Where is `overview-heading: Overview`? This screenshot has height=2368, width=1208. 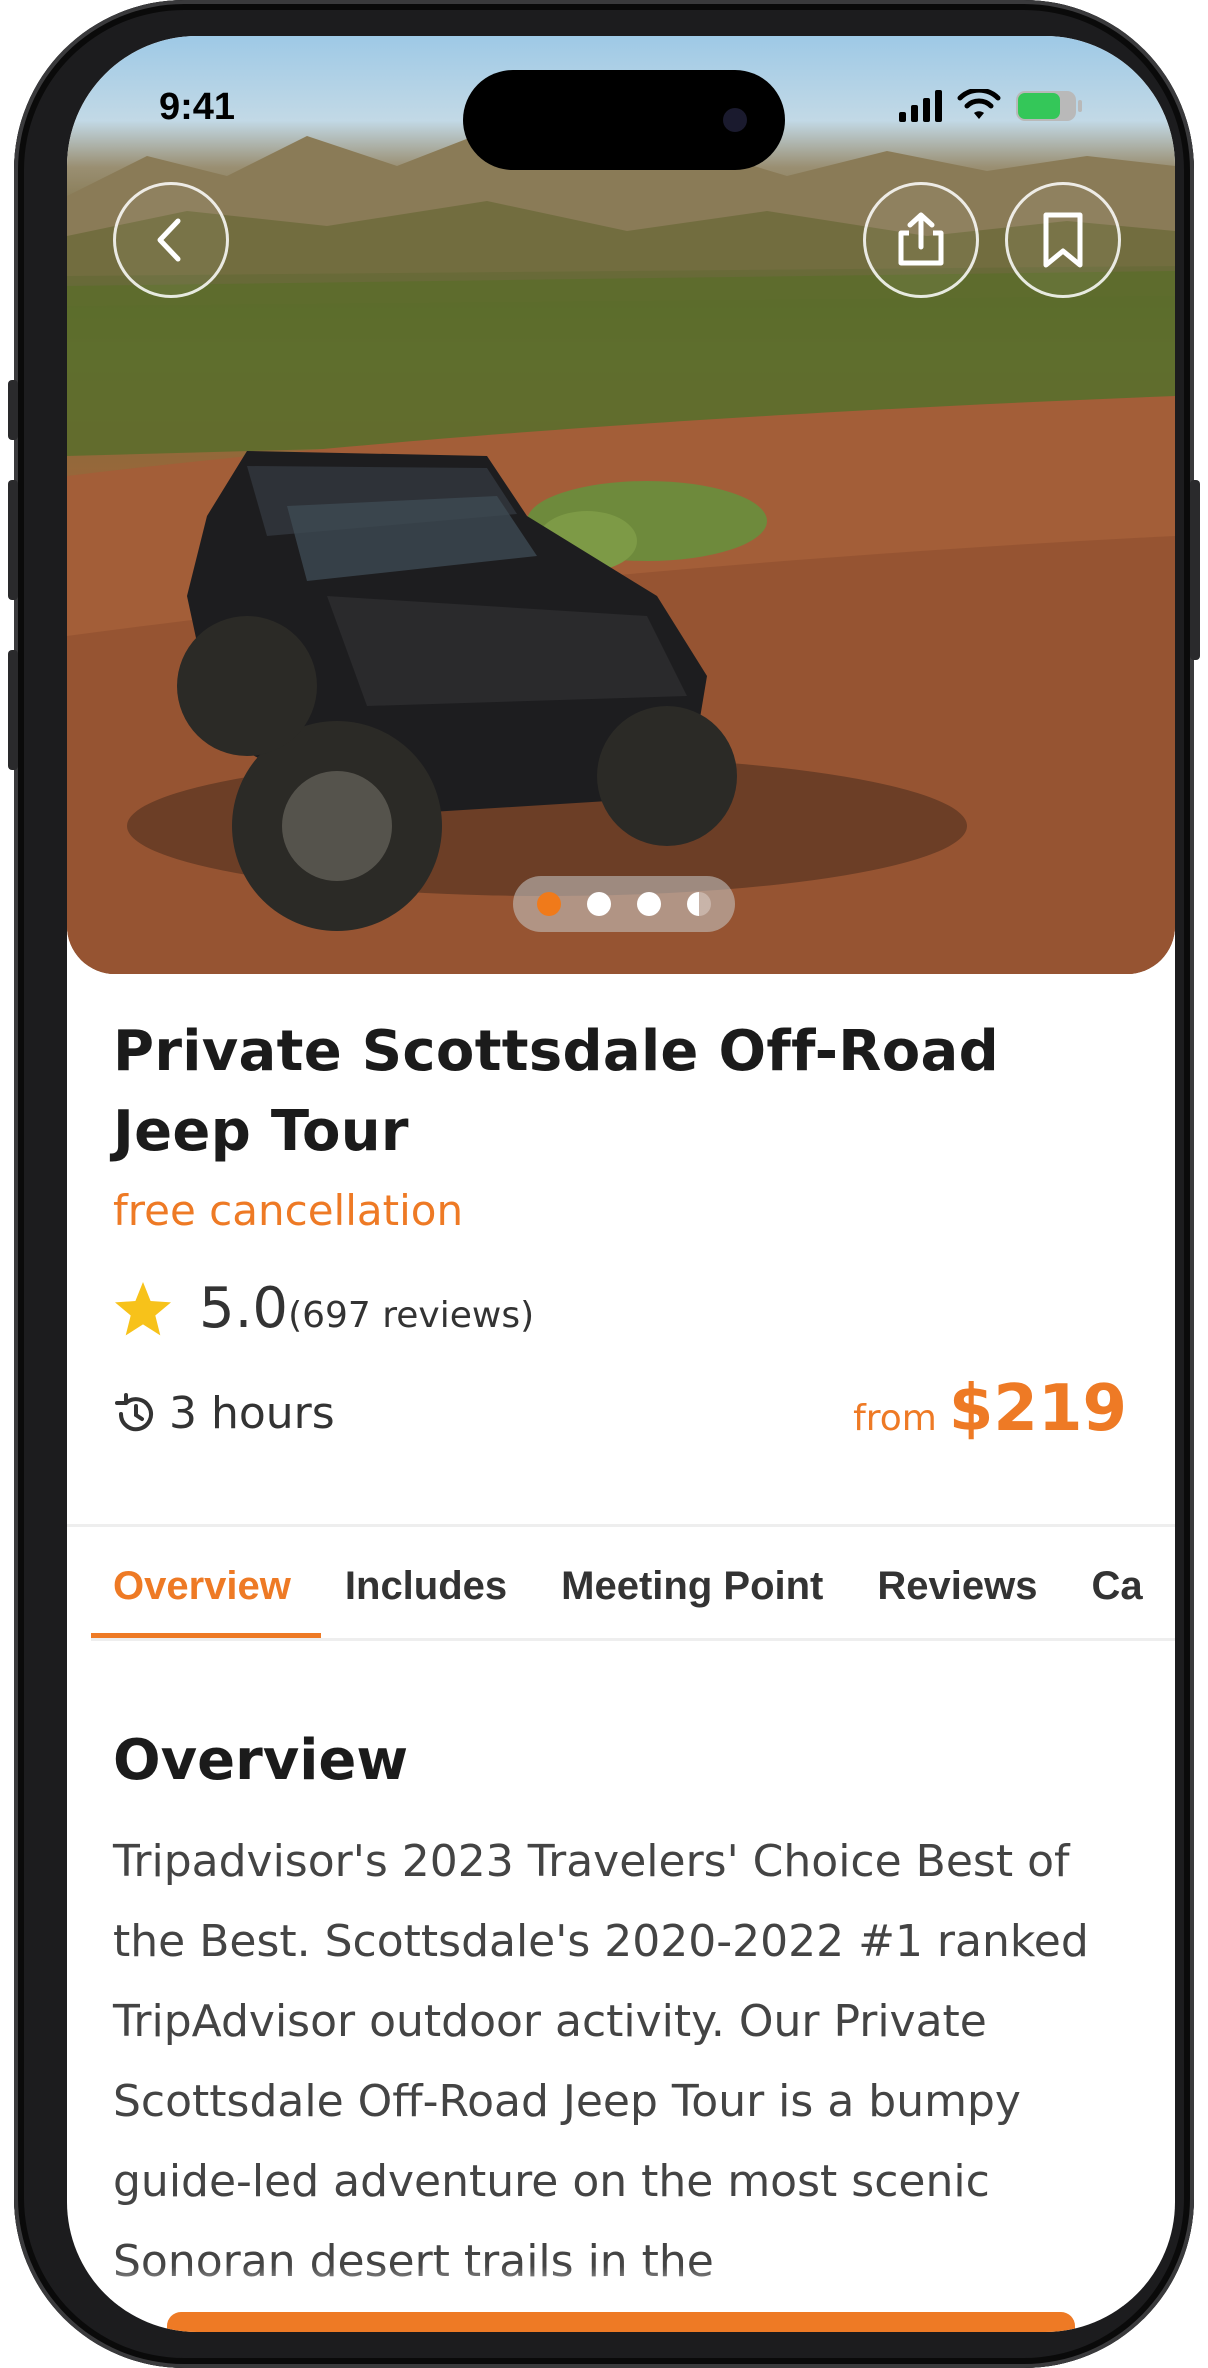
overview-heading: Overview is located at coordinates (261, 1760).